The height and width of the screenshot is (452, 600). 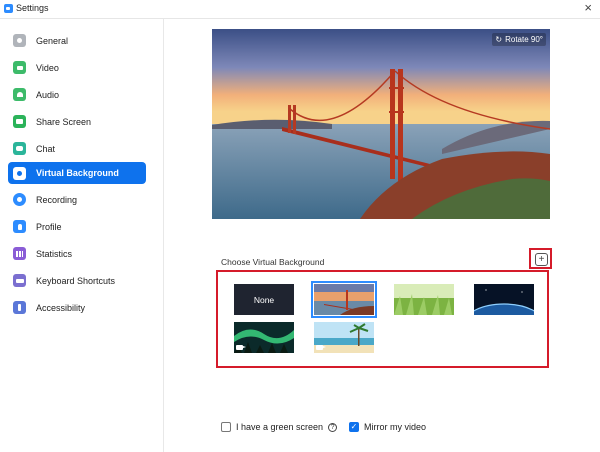 I want to click on mirror-video-option: ✓ Mirror my video, so click(x=387, y=427).